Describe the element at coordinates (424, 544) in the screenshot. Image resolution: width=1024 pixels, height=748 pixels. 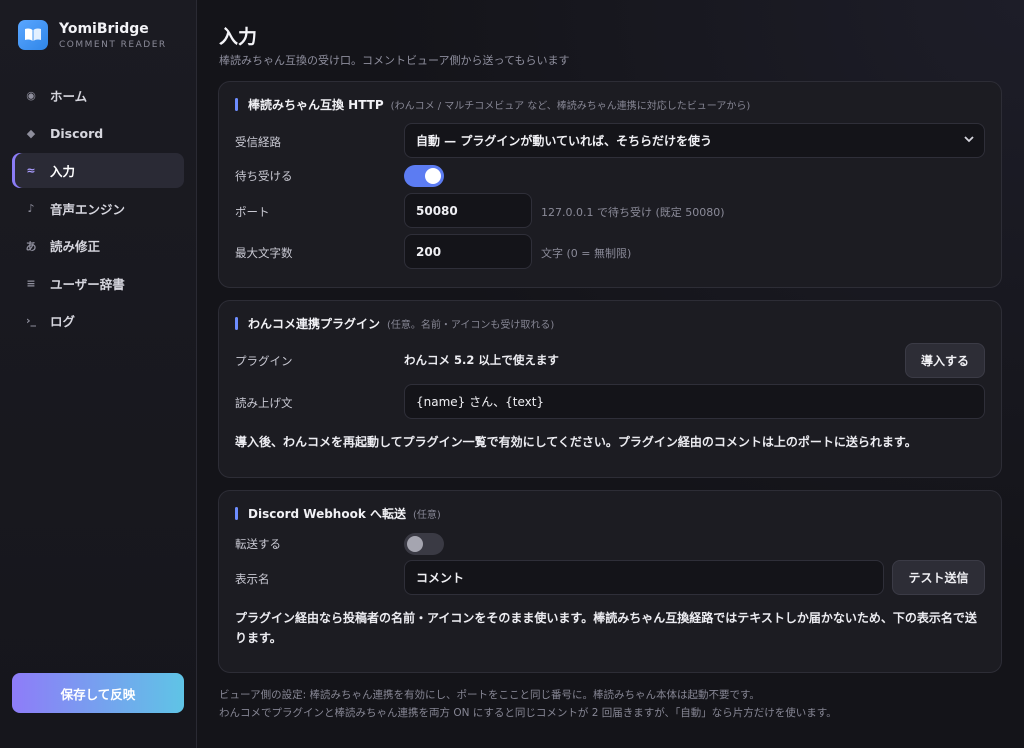
I see `forward-toggle` at that location.